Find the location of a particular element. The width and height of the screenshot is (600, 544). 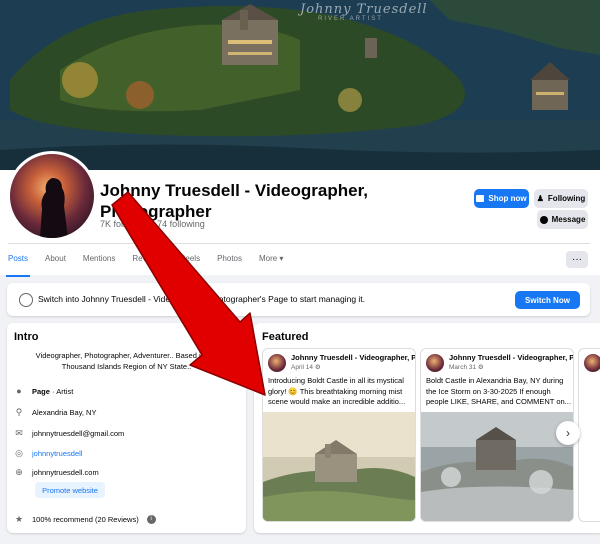

avatar is located at coordinates (52, 196).